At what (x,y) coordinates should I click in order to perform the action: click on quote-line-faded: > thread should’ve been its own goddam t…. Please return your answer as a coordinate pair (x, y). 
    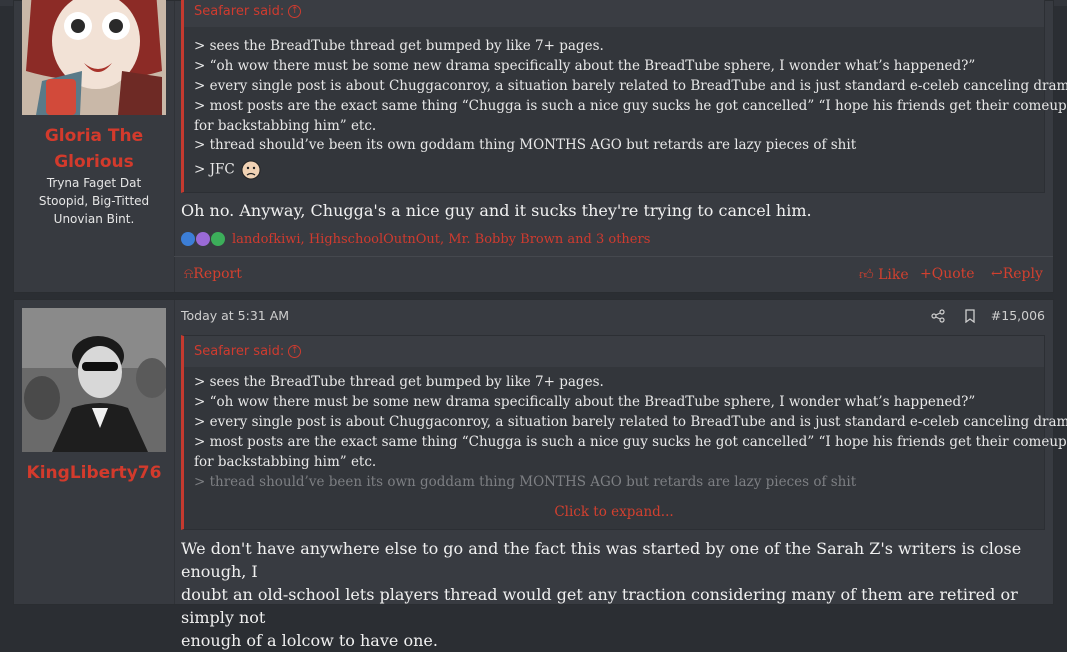
    Looking at the image, I should click on (525, 482).